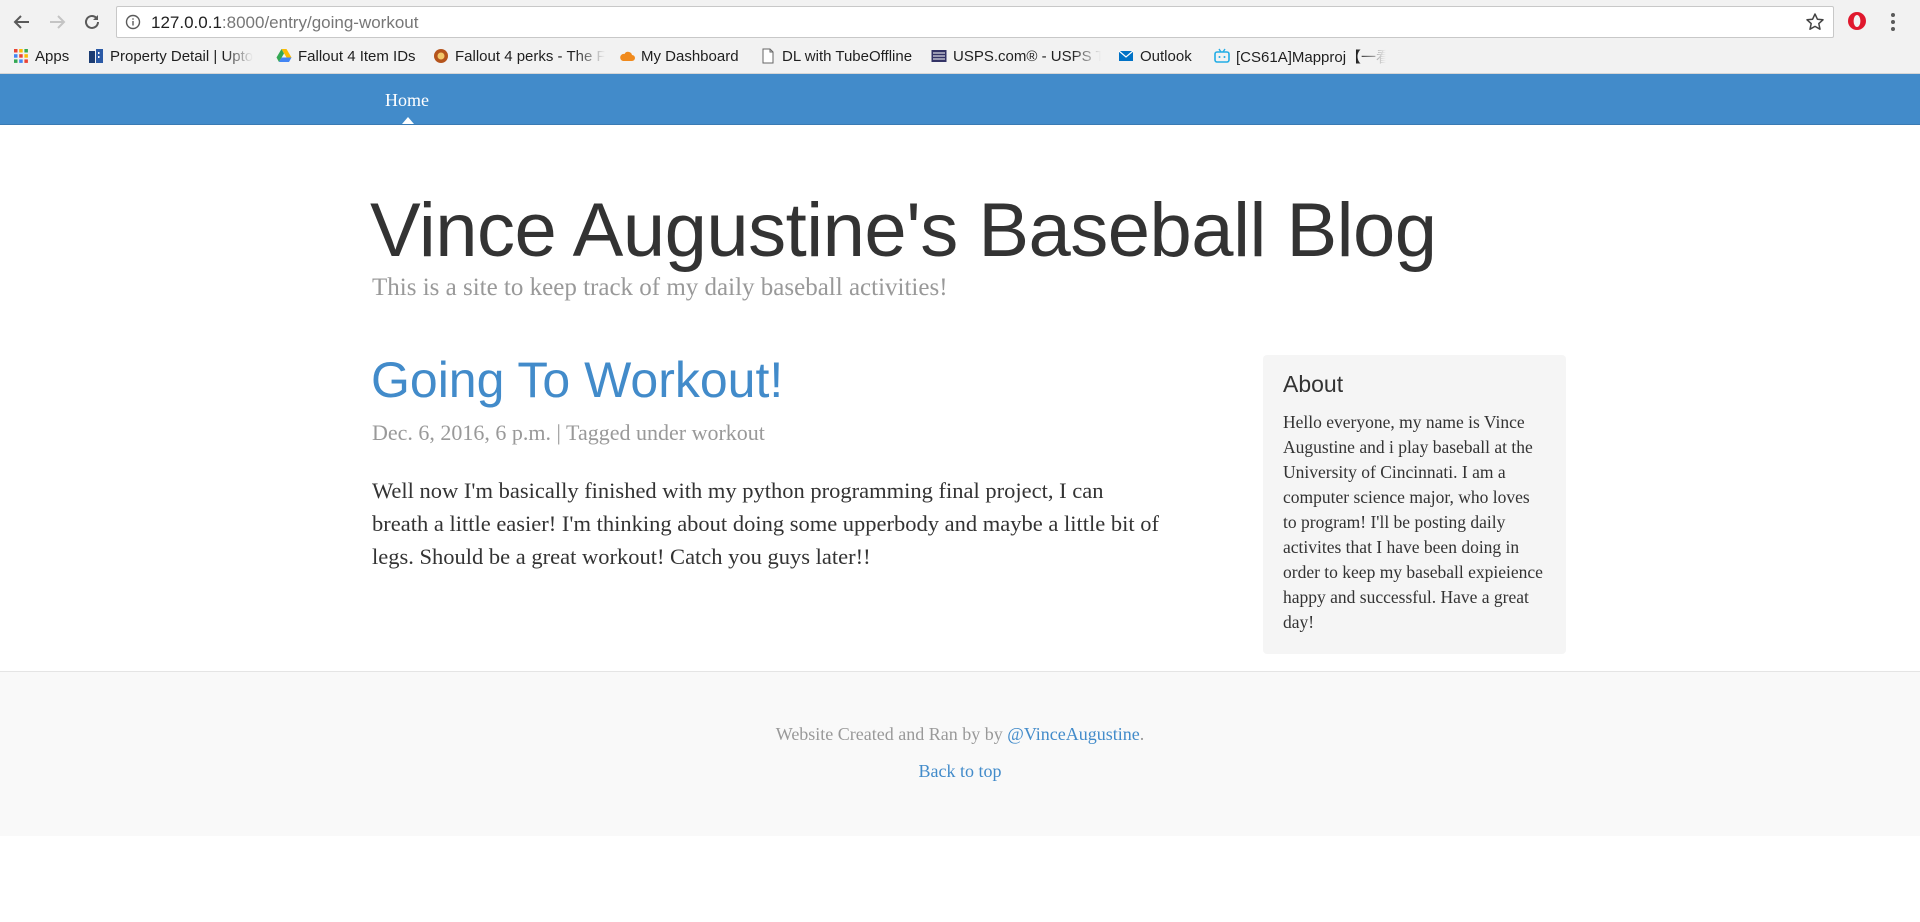 The image size is (1920, 922). I want to click on back-to-top-link: Back to top, so click(960, 771).